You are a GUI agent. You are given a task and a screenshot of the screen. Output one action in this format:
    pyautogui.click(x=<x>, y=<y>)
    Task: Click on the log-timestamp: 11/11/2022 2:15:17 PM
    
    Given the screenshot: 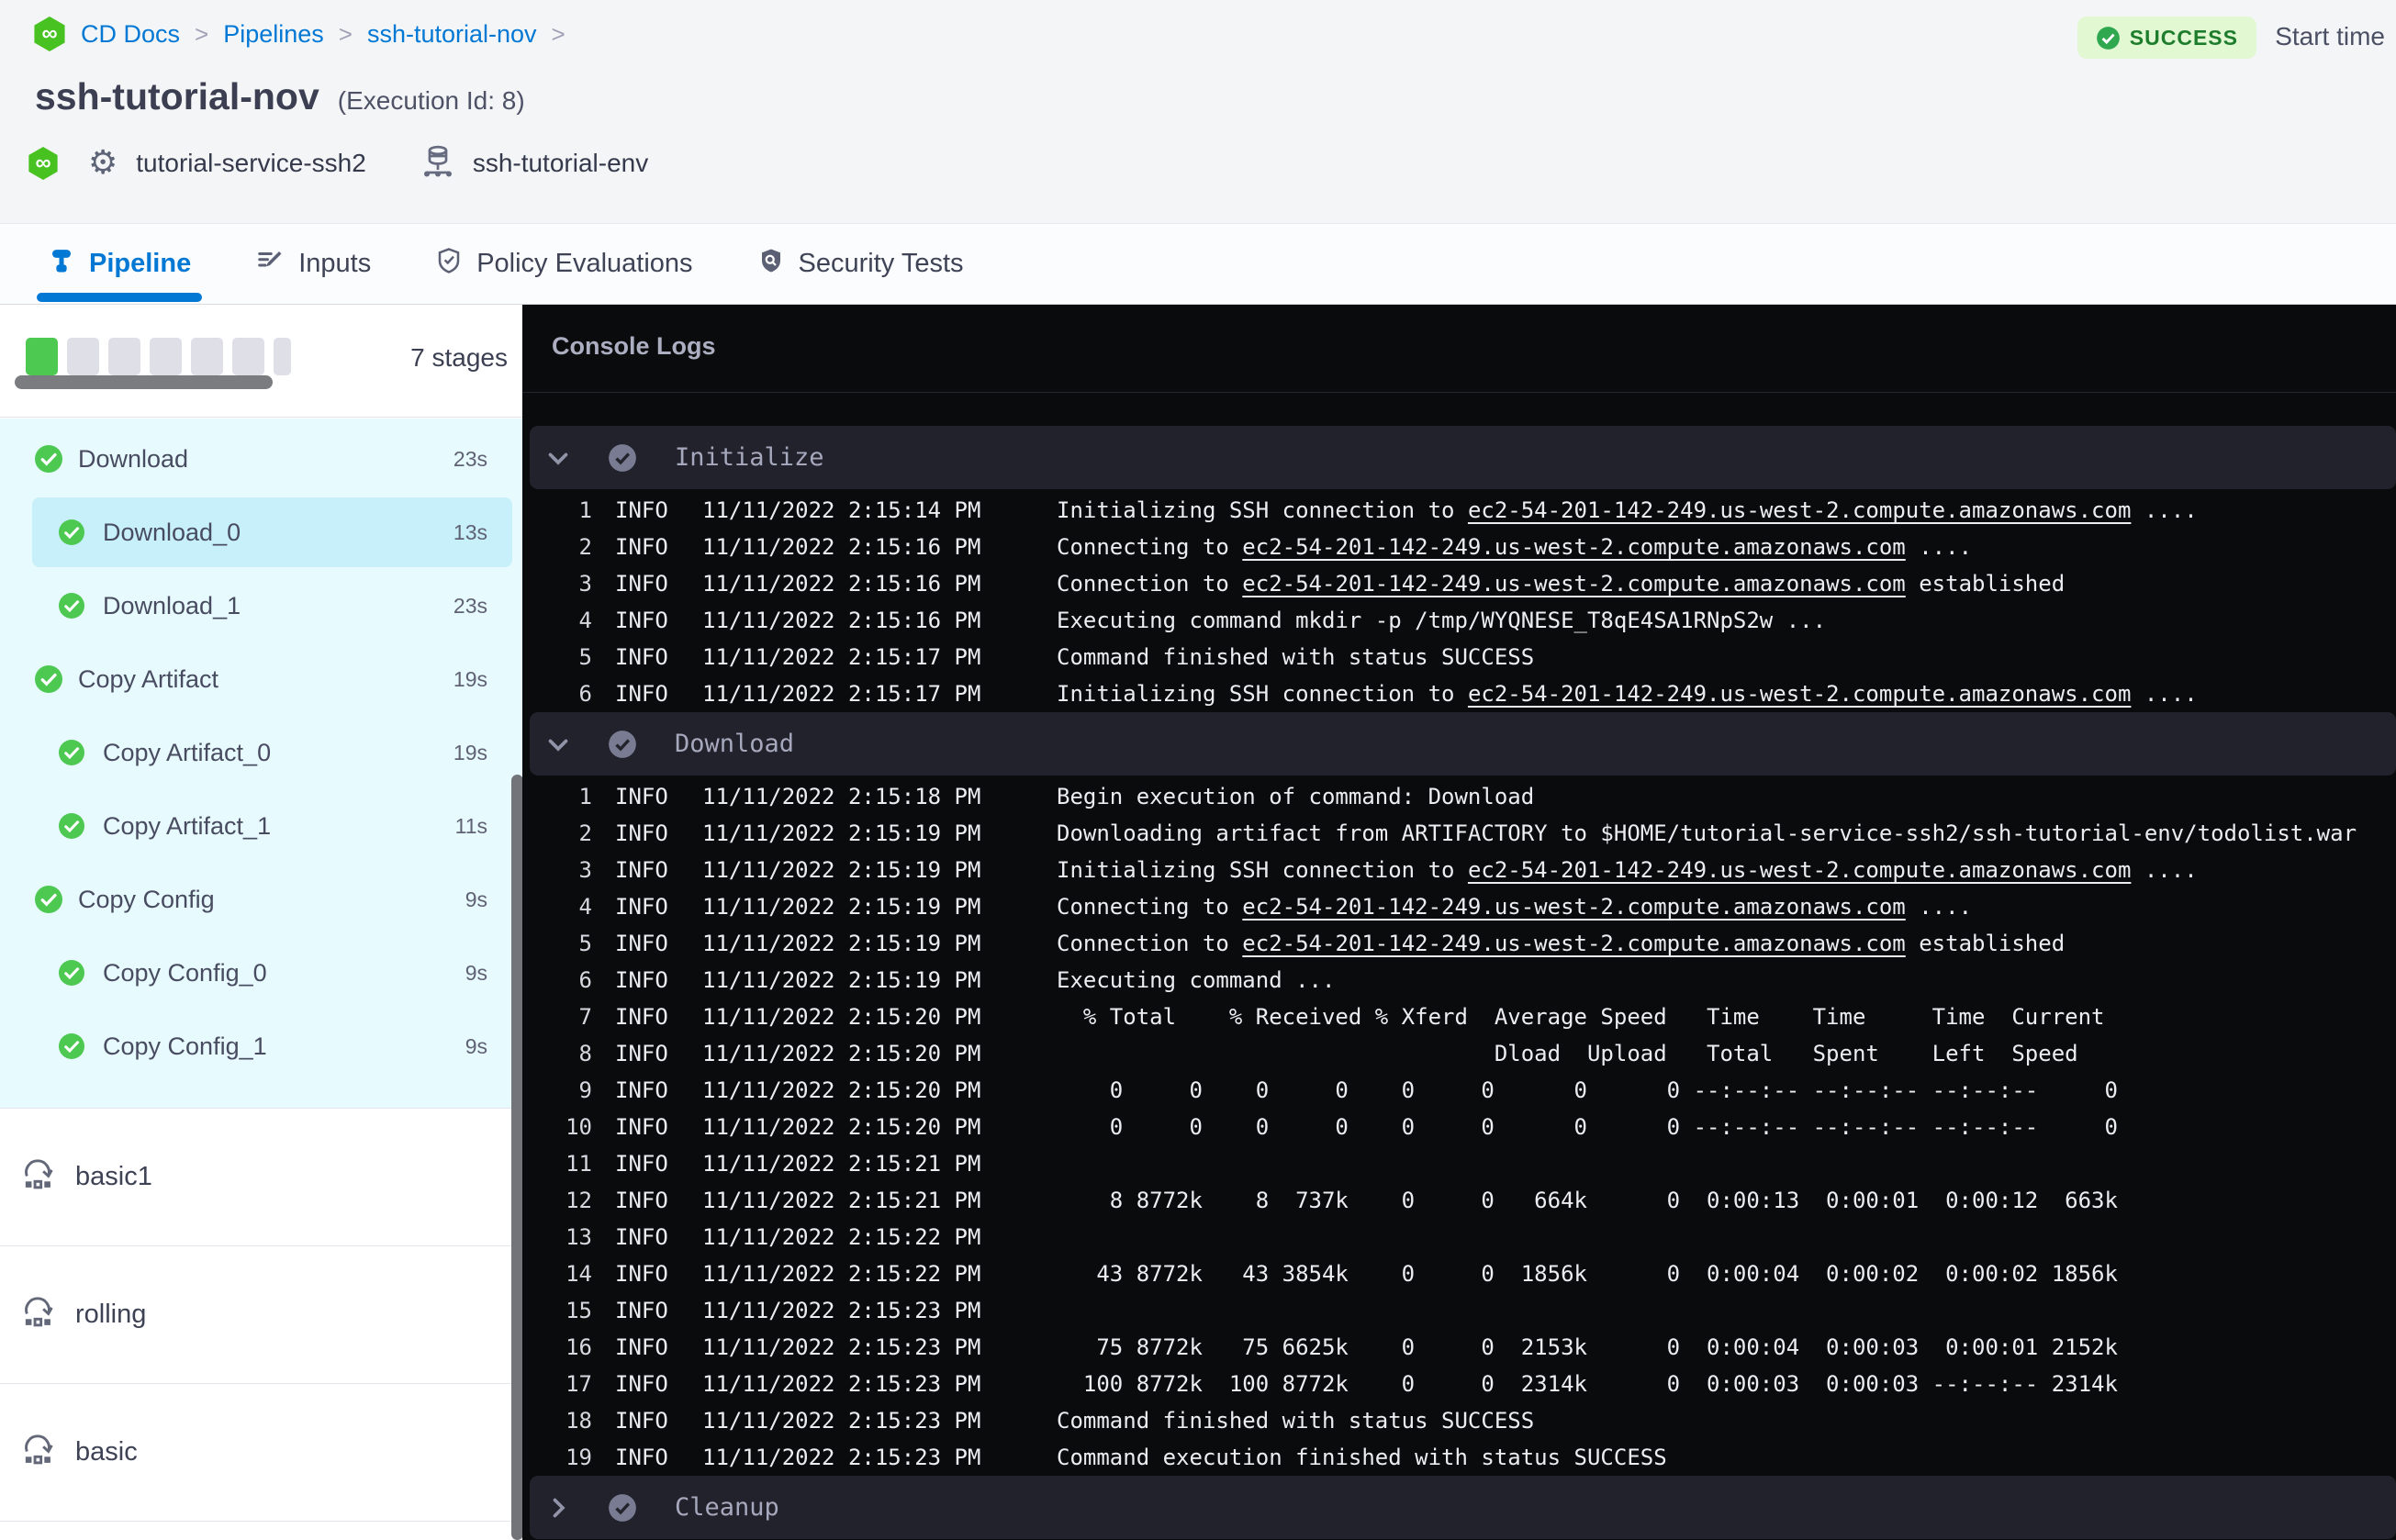 What is the action you would take?
    pyautogui.click(x=841, y=657)
    